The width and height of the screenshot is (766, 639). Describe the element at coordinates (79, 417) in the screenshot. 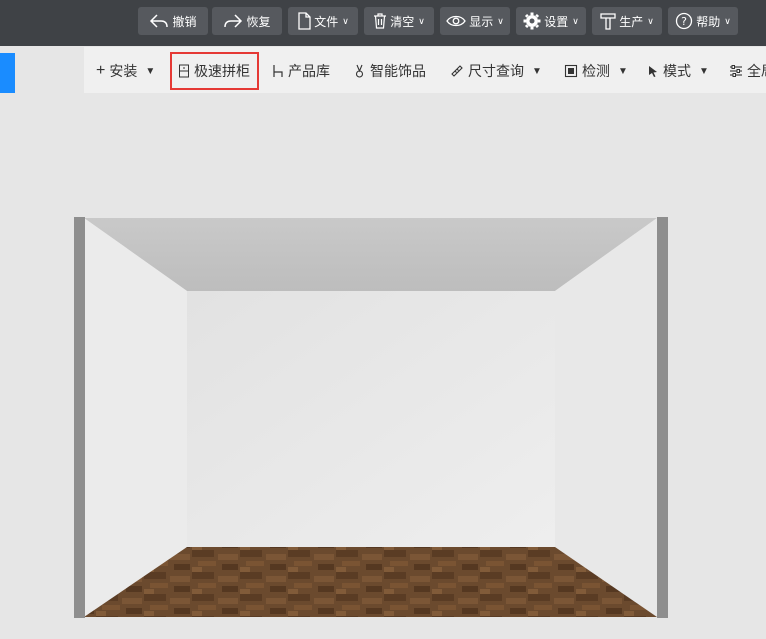

I see `left-wall-edge` at that location.